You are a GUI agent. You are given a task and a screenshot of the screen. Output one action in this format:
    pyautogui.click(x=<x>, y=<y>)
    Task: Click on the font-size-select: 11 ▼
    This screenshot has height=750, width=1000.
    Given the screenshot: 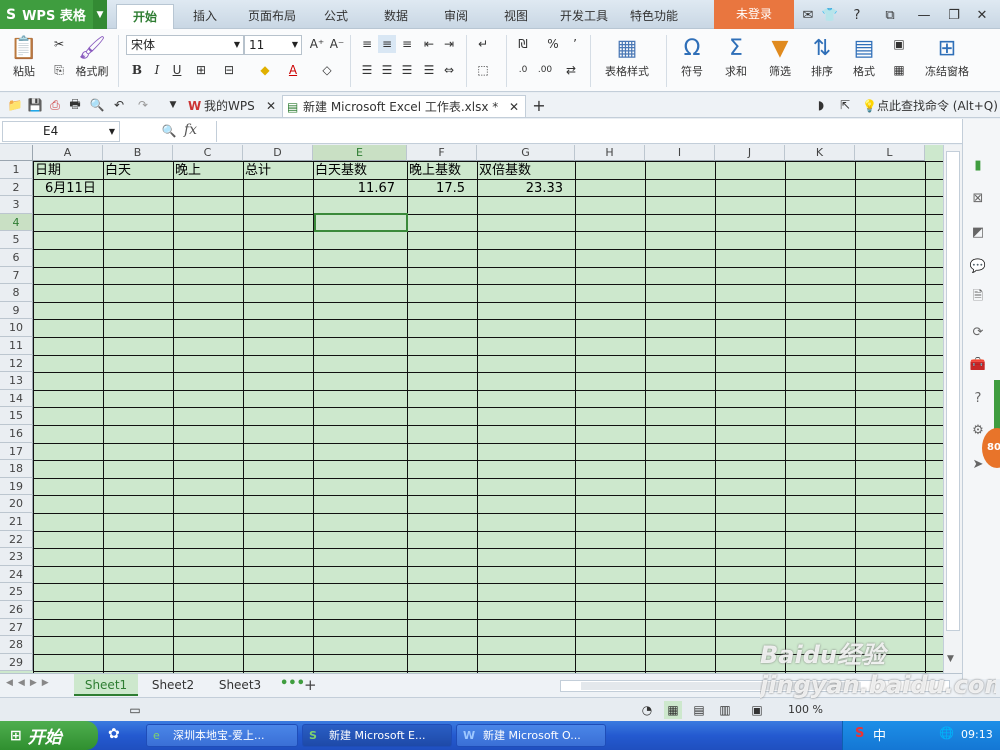 What is the action you would take?
    pyautogui.click(x=273, y=45)
    